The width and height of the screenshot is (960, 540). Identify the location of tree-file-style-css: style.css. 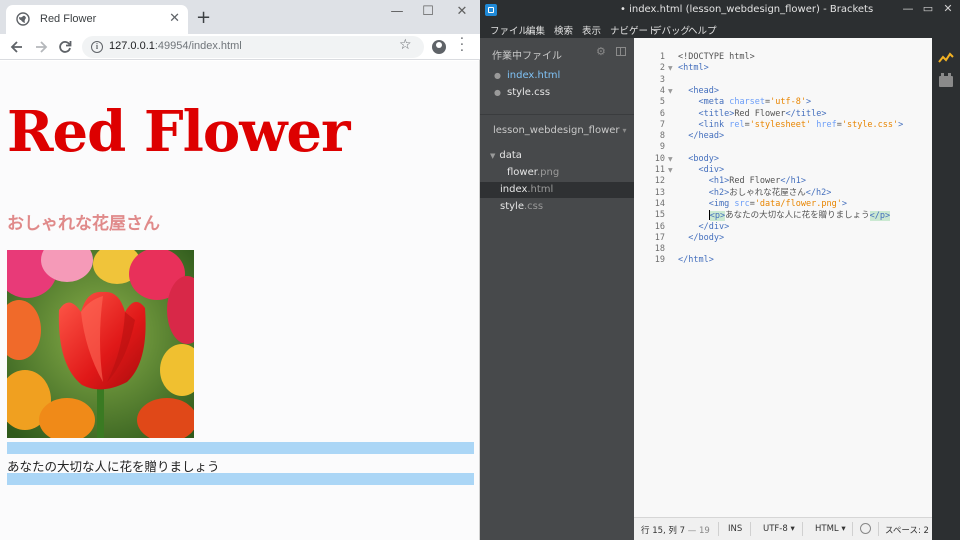
(557, 207).